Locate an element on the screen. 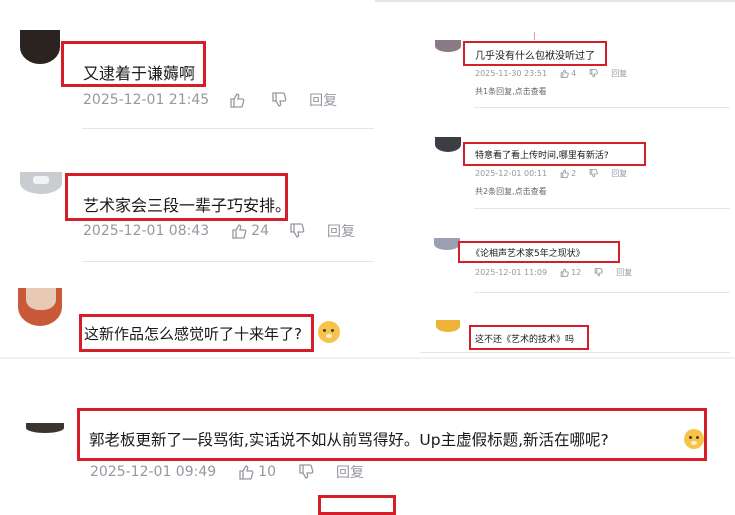  comment-text: 特意看了看上传时间,哪里有新活? is located at coordinates (542, 156).